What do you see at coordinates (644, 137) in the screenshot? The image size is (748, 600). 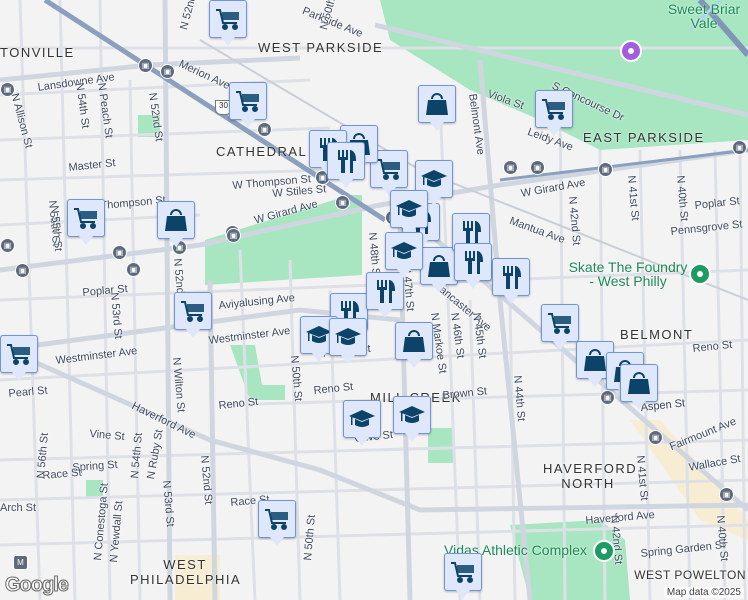 I see `neighborhood-label: EAST PARKSIDE` at bounding box center [644, 137].